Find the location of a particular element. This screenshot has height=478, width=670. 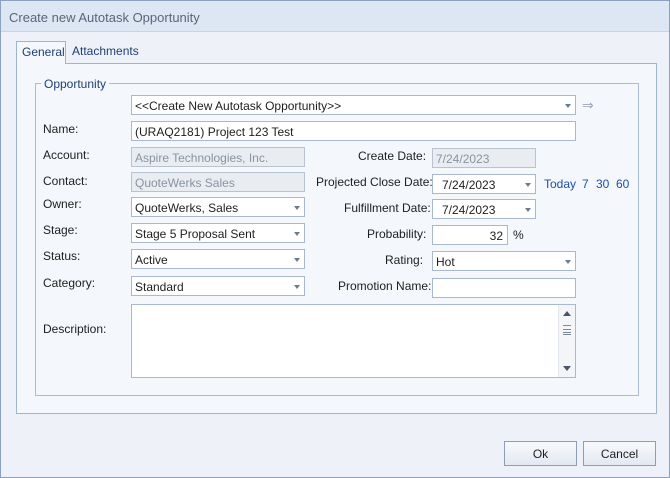

tab-general: General is located at coordinates (41, 52).